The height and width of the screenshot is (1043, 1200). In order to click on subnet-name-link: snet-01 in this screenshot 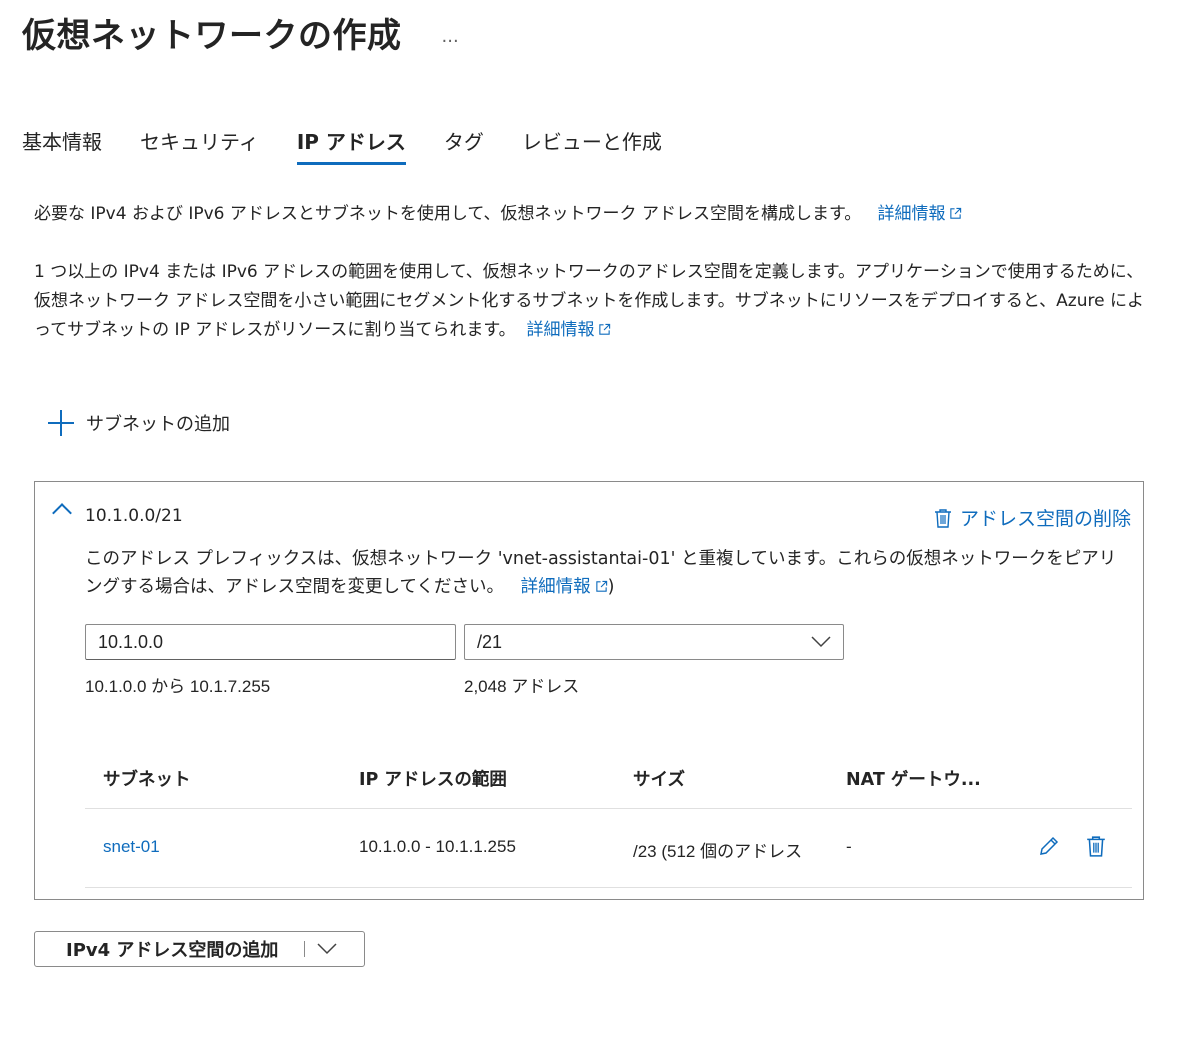, I will do `click(131, 847)`.